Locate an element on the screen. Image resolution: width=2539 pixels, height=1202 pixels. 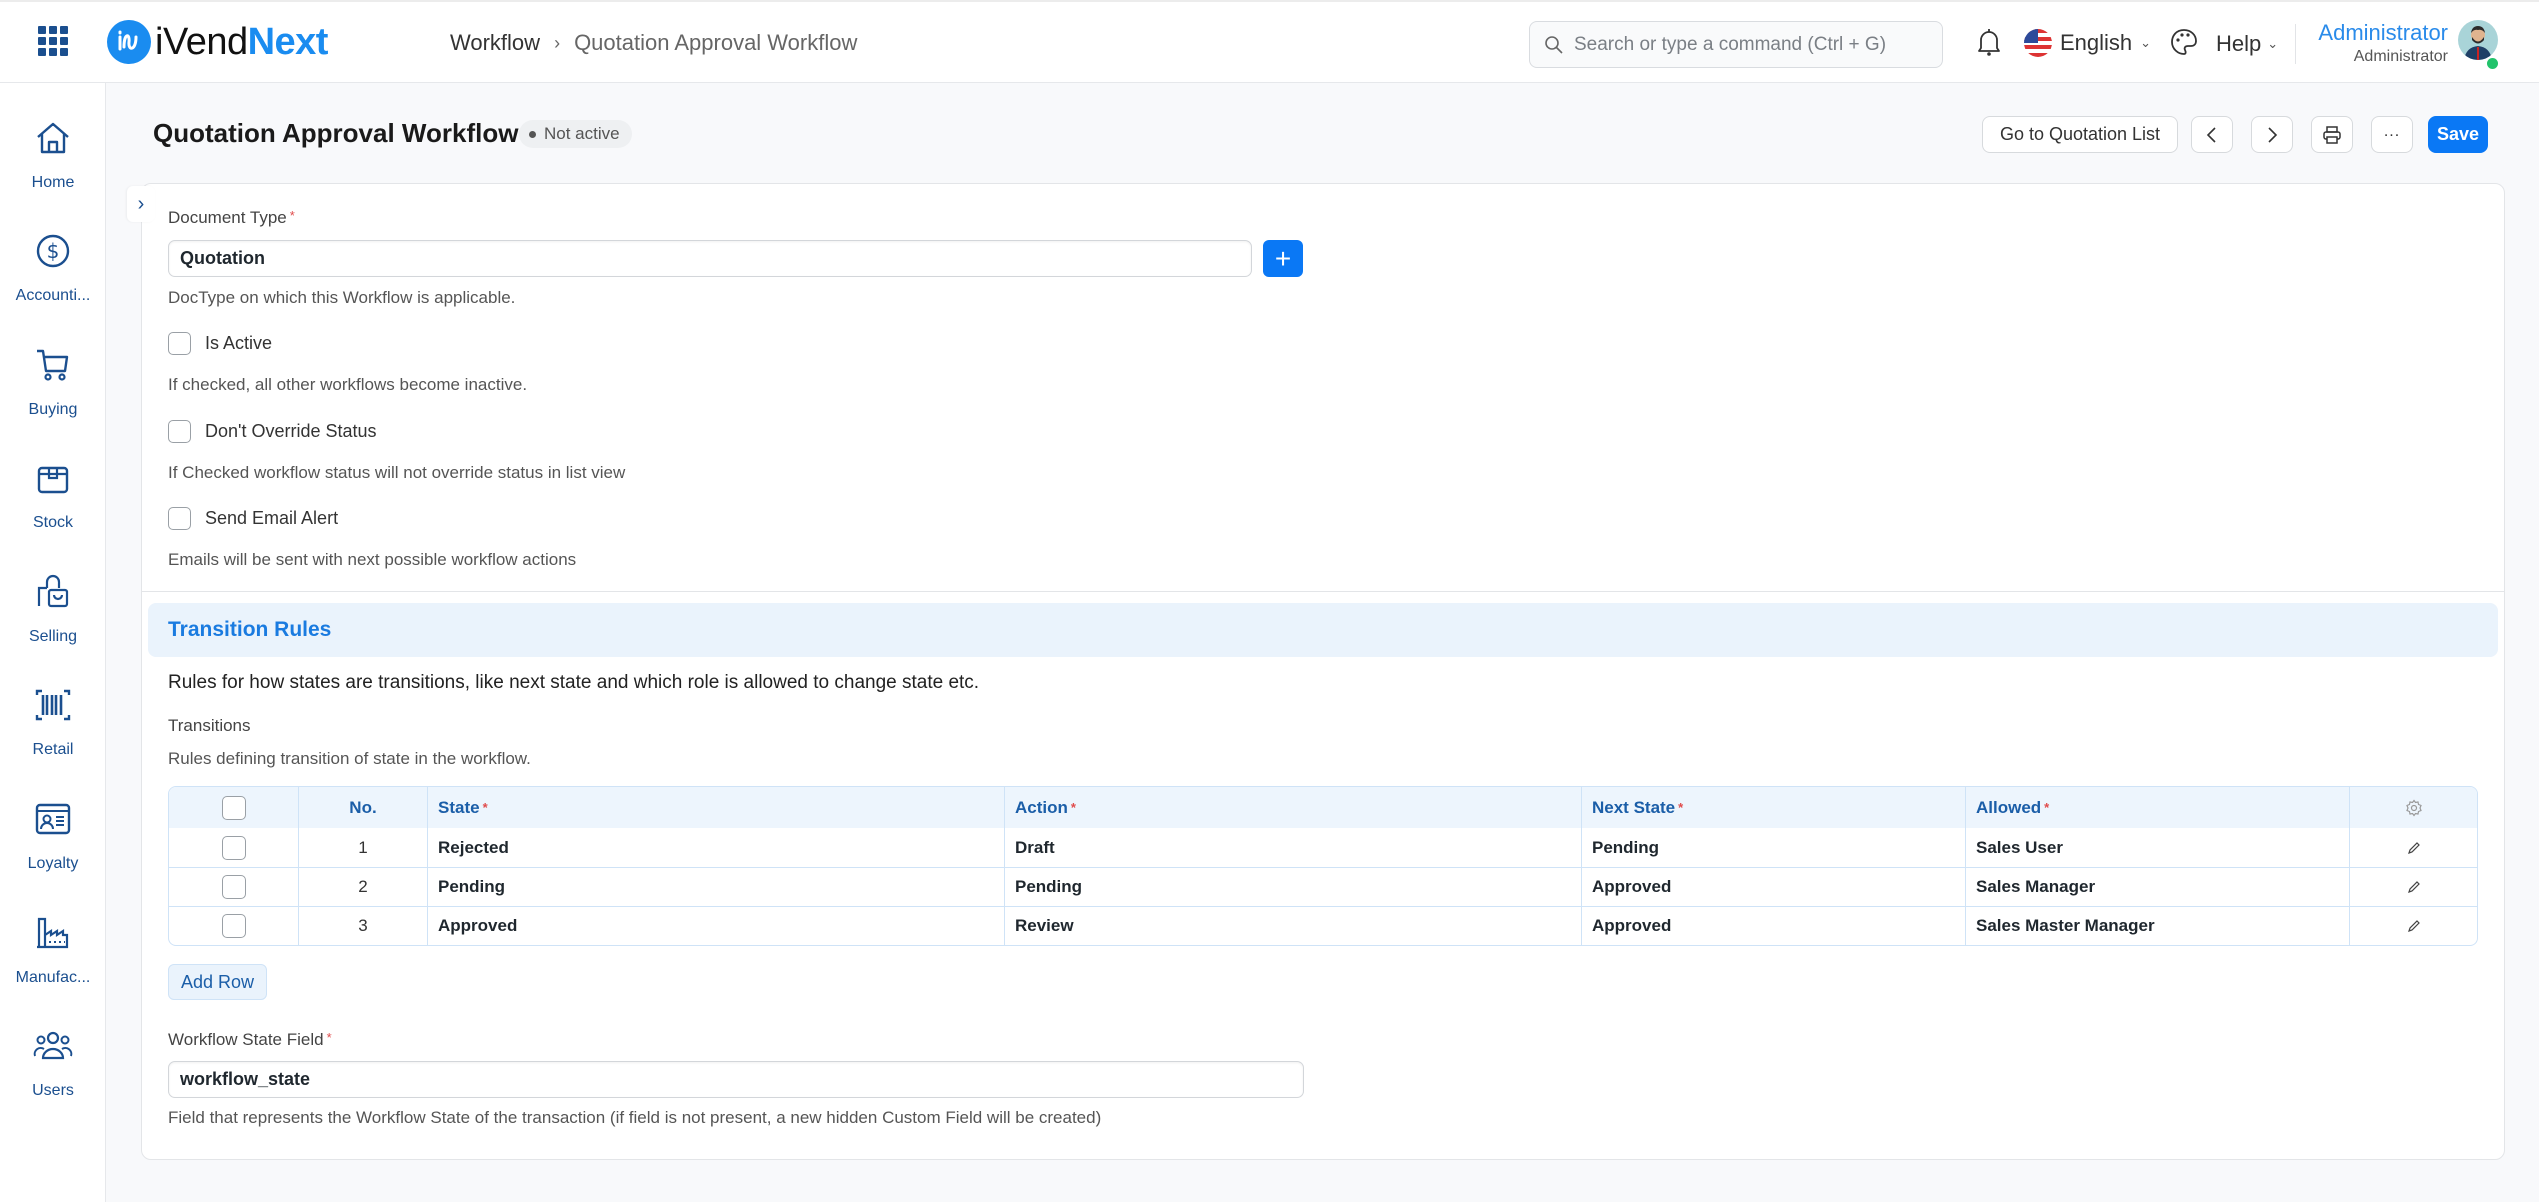
previous-record-button is located at coordinates (2212, 134).